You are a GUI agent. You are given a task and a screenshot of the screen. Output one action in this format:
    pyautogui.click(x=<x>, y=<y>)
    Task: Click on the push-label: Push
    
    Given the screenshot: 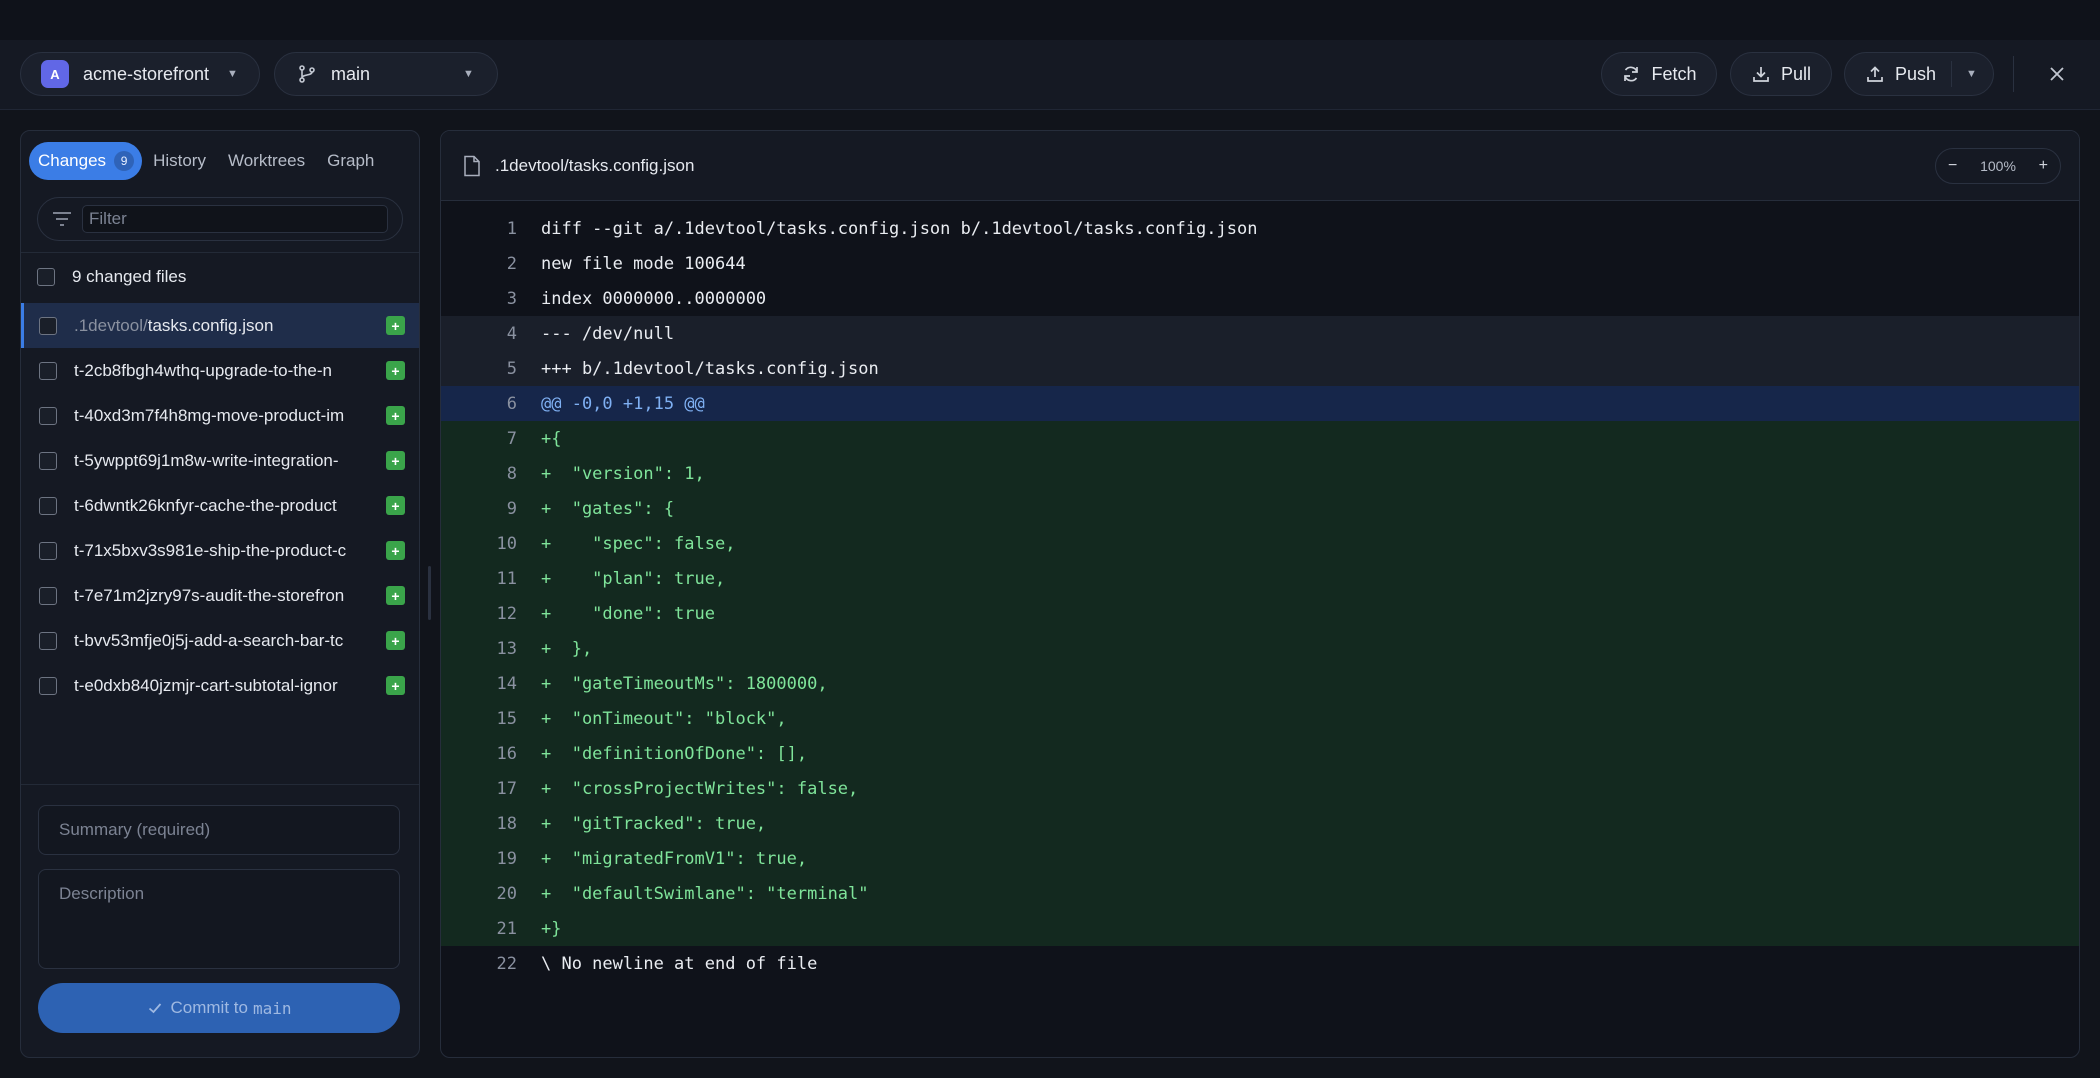 What is the action you would take?
    pyautogui.click(x=1916, y=73)
    